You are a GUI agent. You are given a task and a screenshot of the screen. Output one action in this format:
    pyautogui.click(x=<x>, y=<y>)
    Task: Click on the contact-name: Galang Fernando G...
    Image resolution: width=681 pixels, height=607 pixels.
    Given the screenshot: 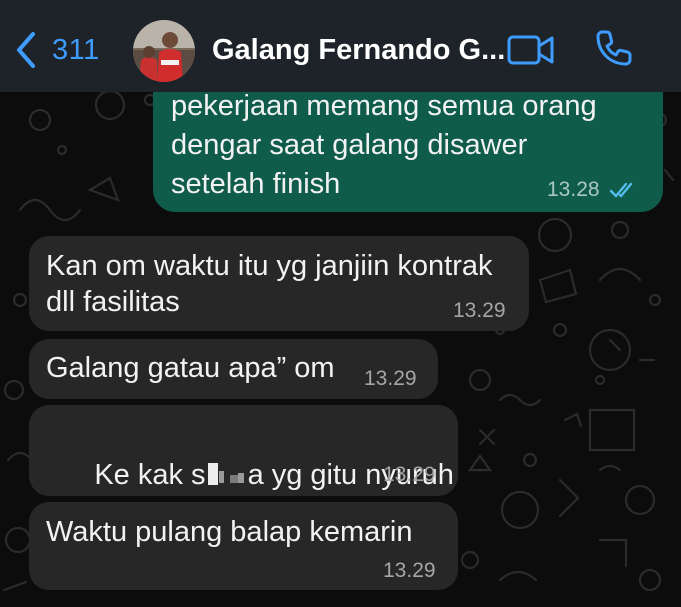 What is the action you would take?
    pyautogui.click(x=358, y=50)
    